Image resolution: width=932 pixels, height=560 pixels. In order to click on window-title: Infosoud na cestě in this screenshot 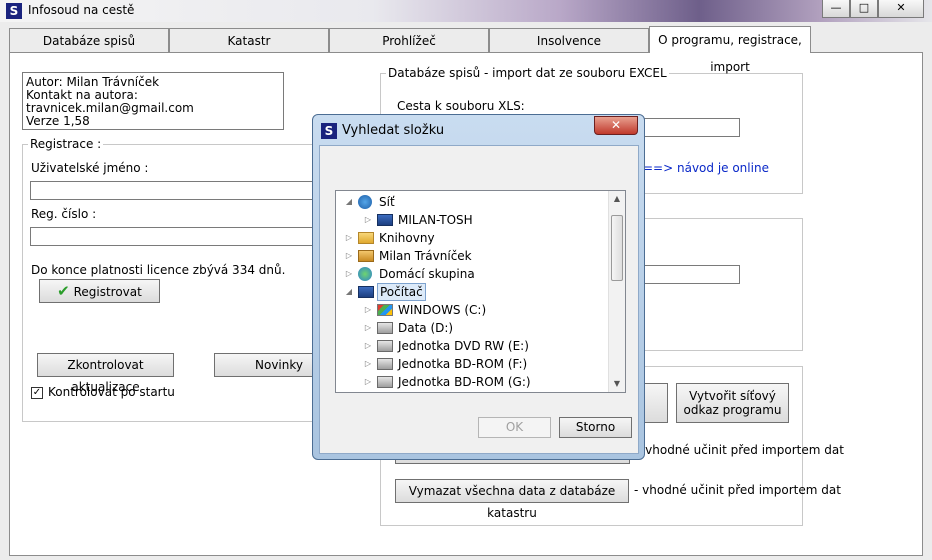, I will do `click(81, 10)`.